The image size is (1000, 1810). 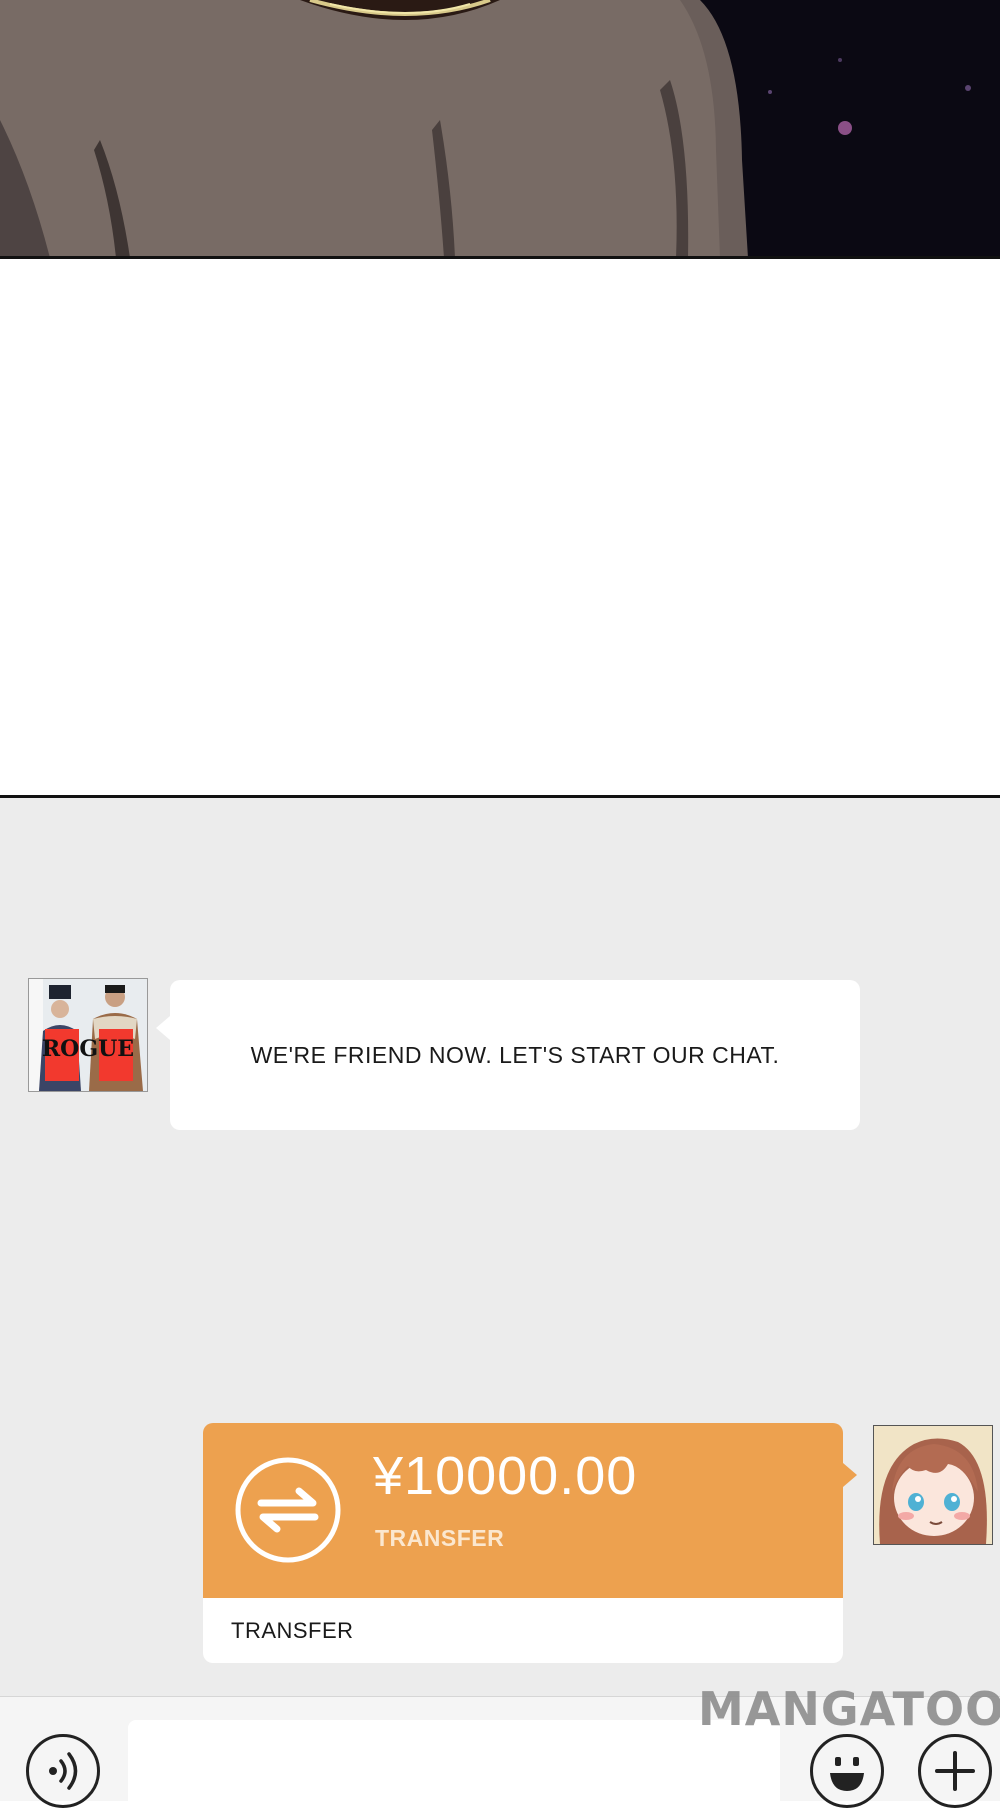 I want to click on friend-message-text: WE'RE FRIEND NOW. LET'S START OUR CHAT., so click(x=515, y=1054).